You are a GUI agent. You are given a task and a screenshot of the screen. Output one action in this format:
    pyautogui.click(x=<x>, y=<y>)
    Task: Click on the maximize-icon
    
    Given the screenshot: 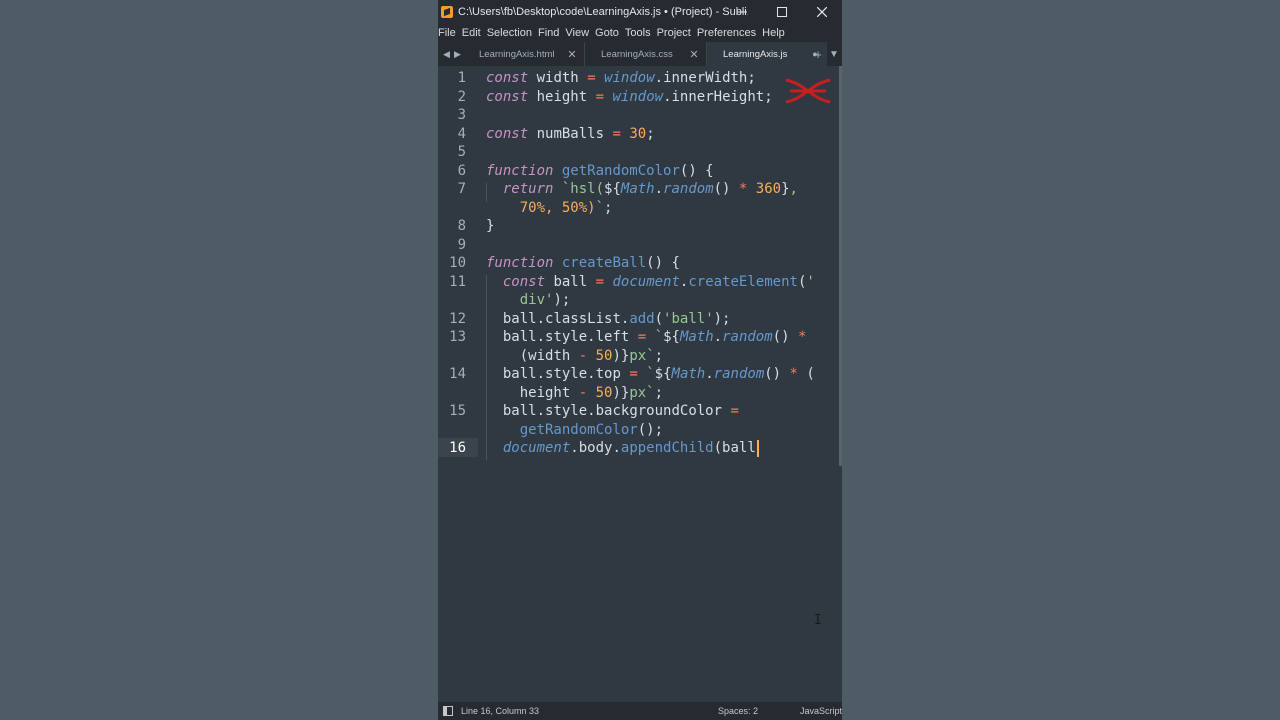 What is the action you would take?
    pyautogui.click(x=782, y=11)
    